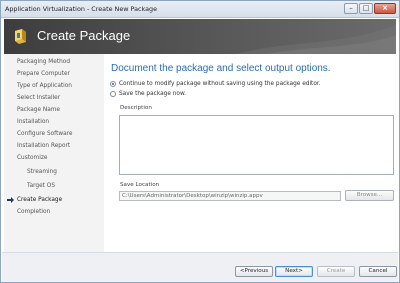 This screenshot has height=283, width=400. I want to click on app-v-logo-icon, so click(20, 36).